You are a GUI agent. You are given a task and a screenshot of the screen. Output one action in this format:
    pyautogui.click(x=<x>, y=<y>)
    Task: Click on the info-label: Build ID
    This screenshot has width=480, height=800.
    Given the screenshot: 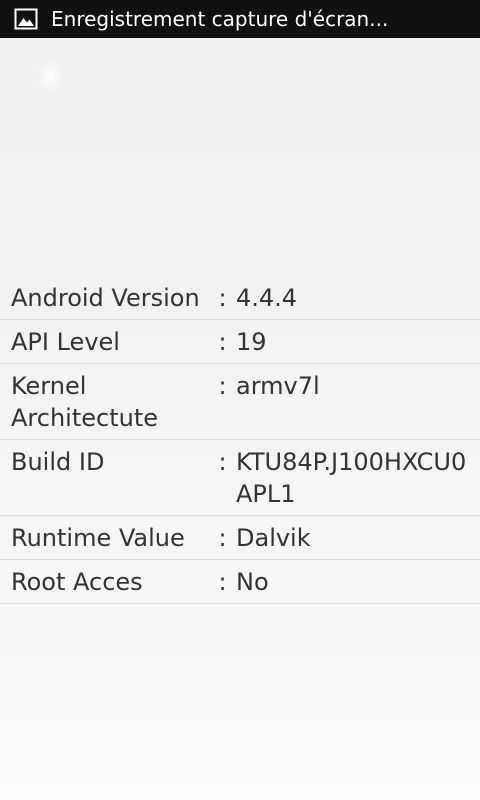 What is the action you would take?
    pyautogui.click(x=58, y=462)
    